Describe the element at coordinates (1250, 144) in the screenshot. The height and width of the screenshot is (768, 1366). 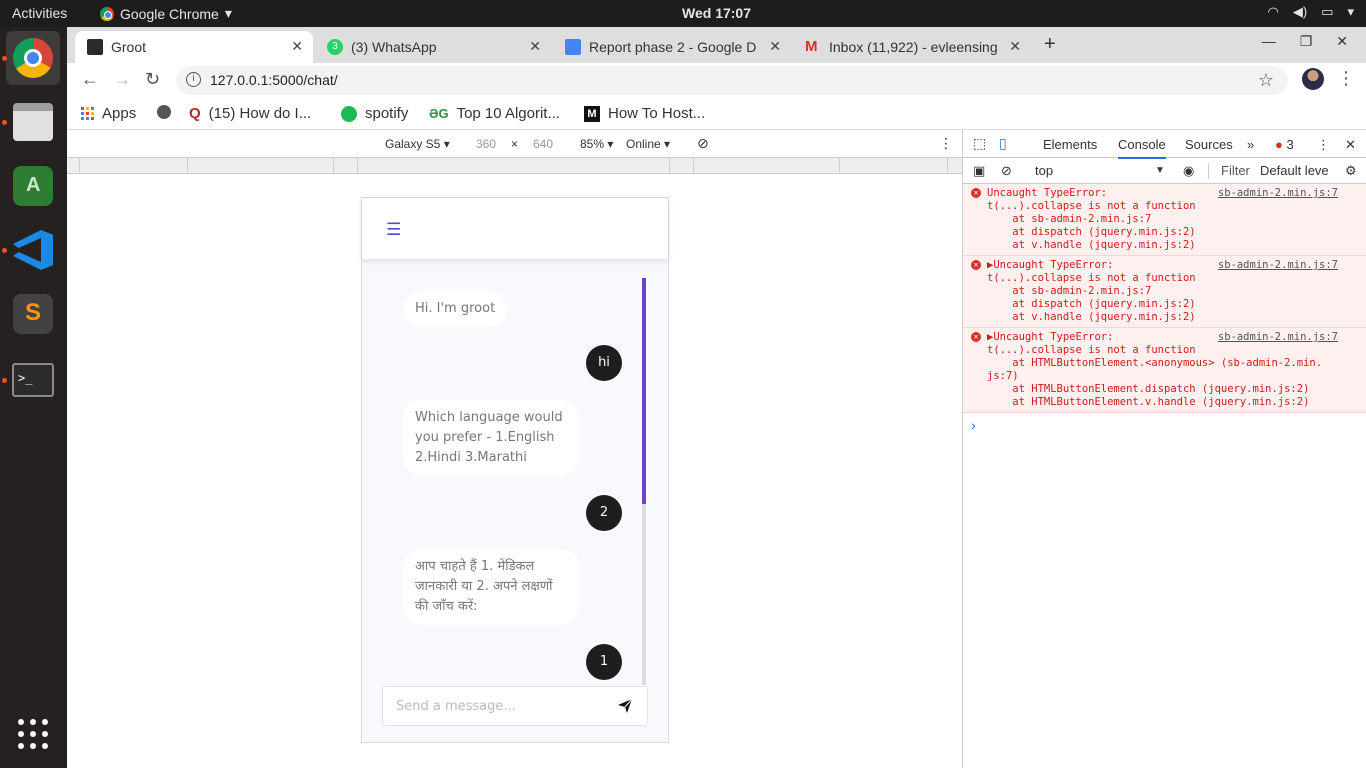
I see `more-tabs-icon: »` at that location.